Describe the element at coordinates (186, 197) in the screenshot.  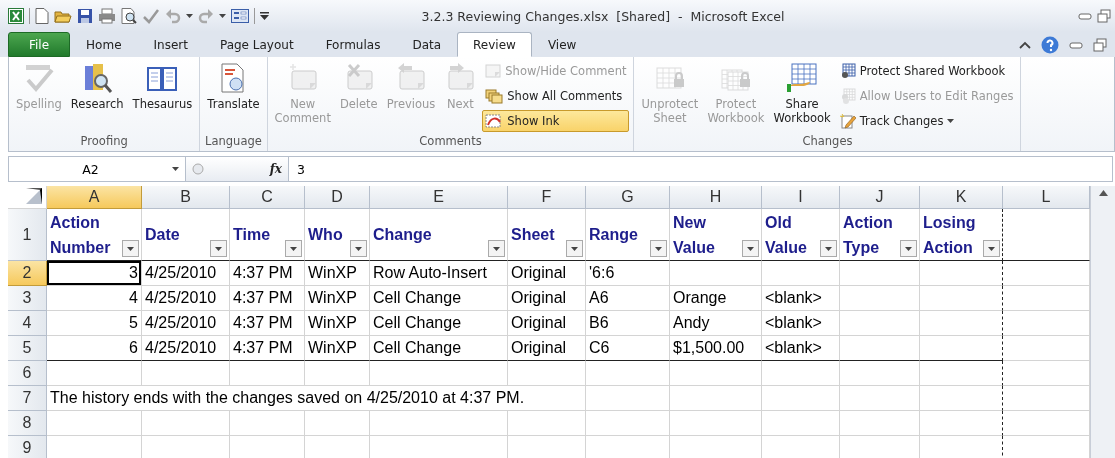
I see `column-header: B` at that location.